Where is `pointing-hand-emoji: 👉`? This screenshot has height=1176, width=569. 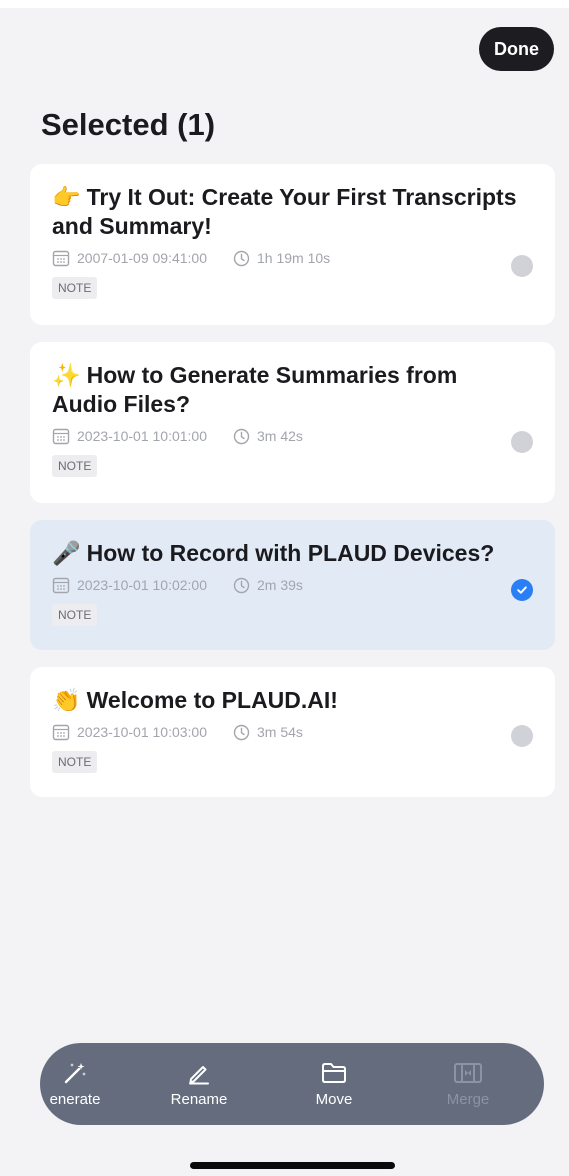 pointing-hand-emoji: 👉 is located at coordinates (66, 197).